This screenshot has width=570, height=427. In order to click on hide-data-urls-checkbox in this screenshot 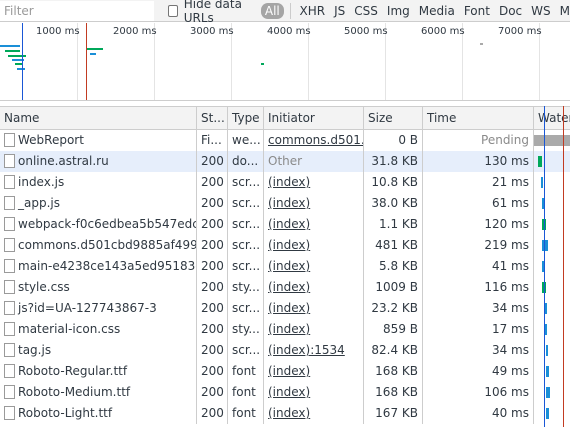, I will do `click(173, 10)`.